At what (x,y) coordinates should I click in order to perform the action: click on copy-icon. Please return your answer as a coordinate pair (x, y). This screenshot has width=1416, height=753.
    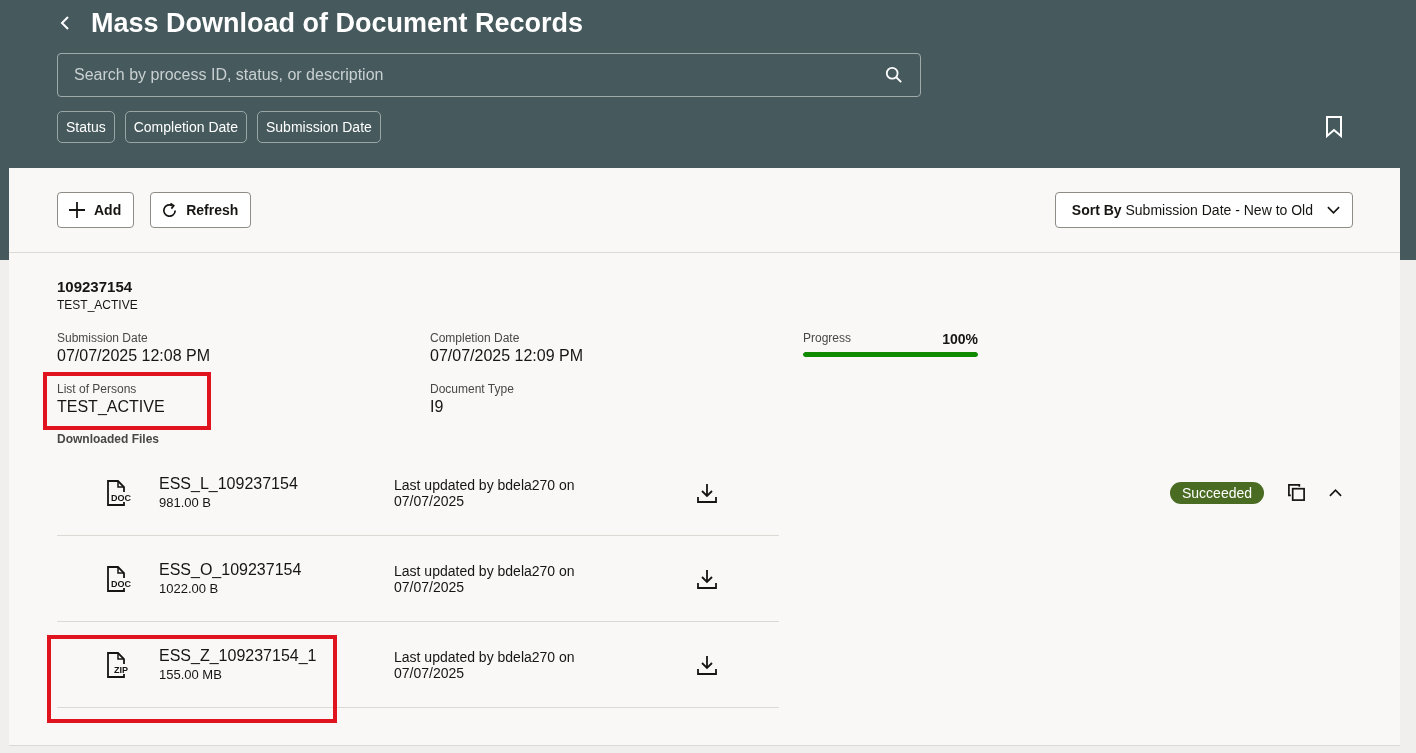
    Looking at the image, I should click on (1297, 492).